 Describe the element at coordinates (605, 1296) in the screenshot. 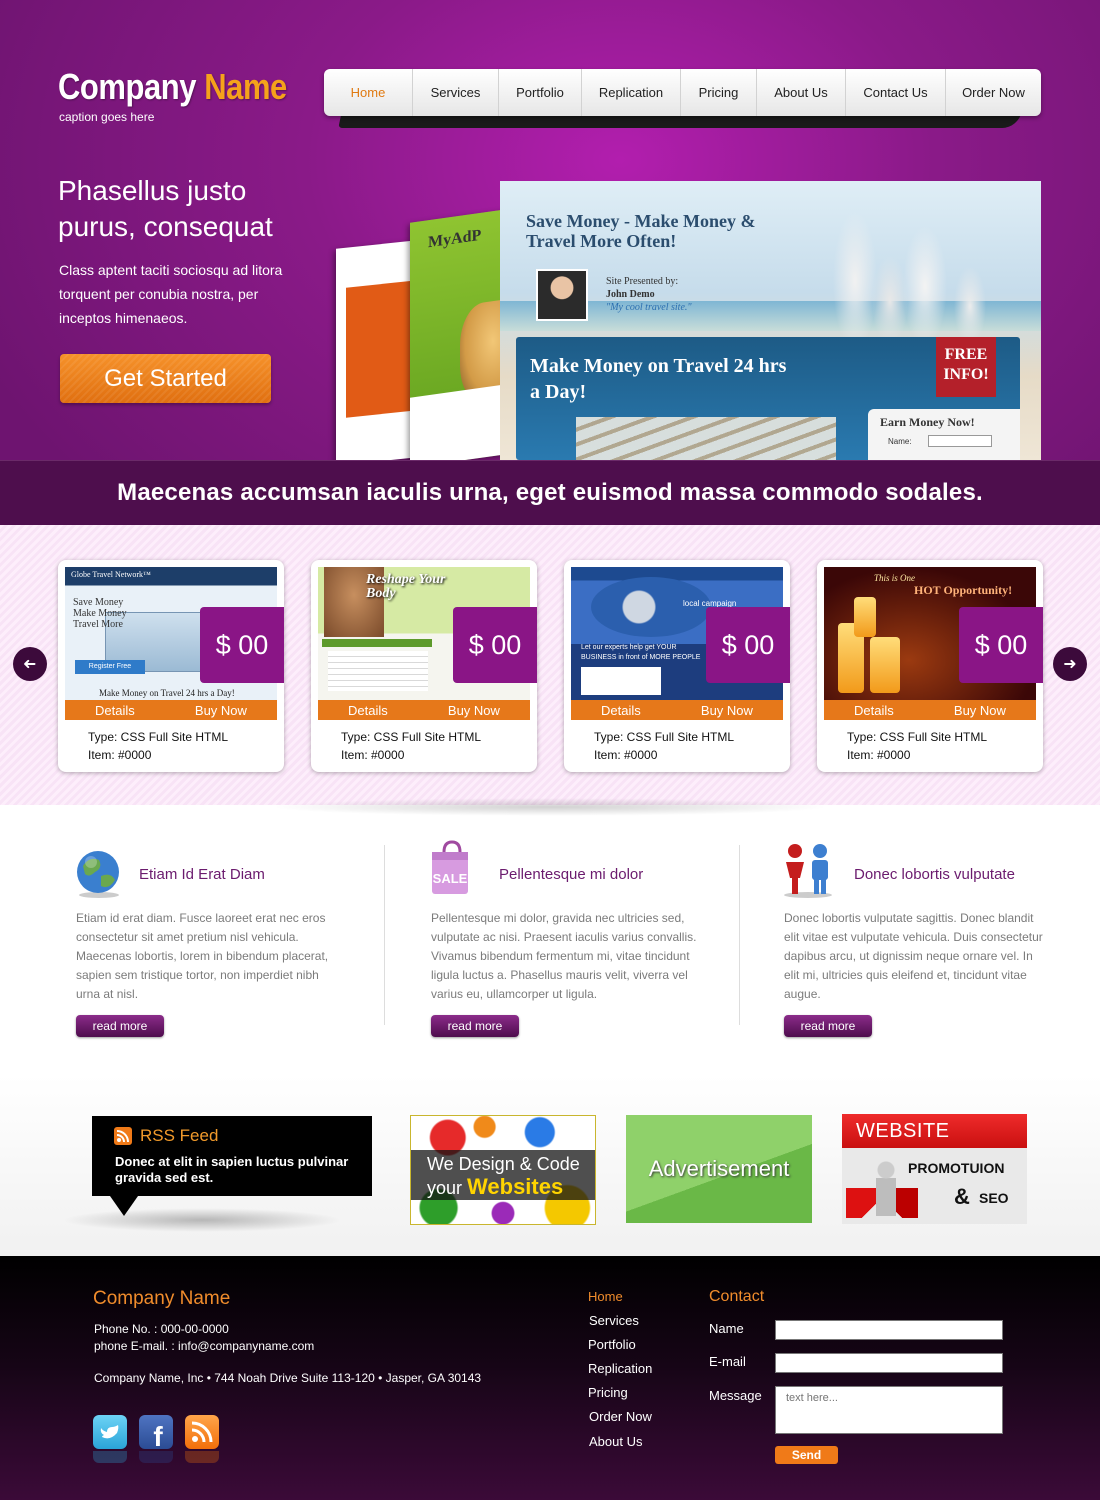

I see `footer-nav-home: Home` at that location.